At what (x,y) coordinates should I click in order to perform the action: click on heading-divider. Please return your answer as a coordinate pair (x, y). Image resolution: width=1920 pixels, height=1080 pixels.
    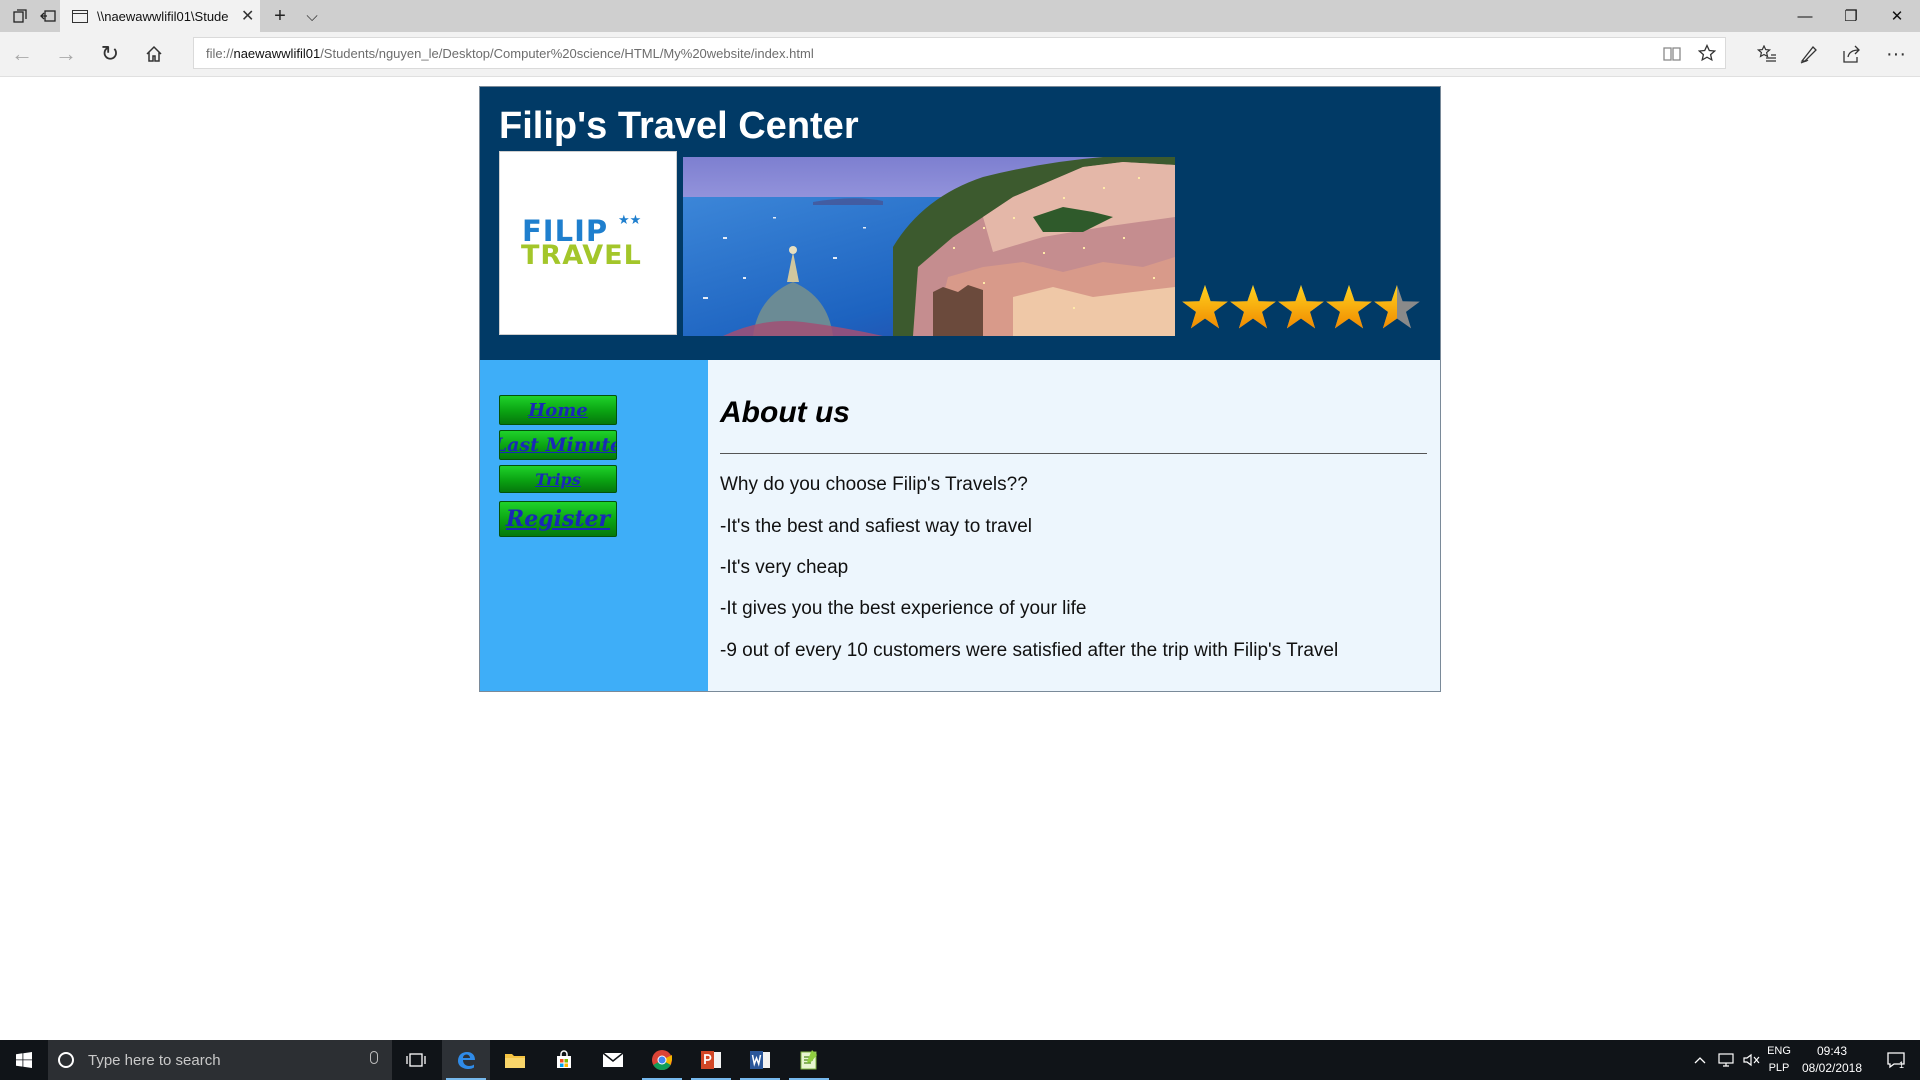
    Looking at the image, I should click on (1073, 453).